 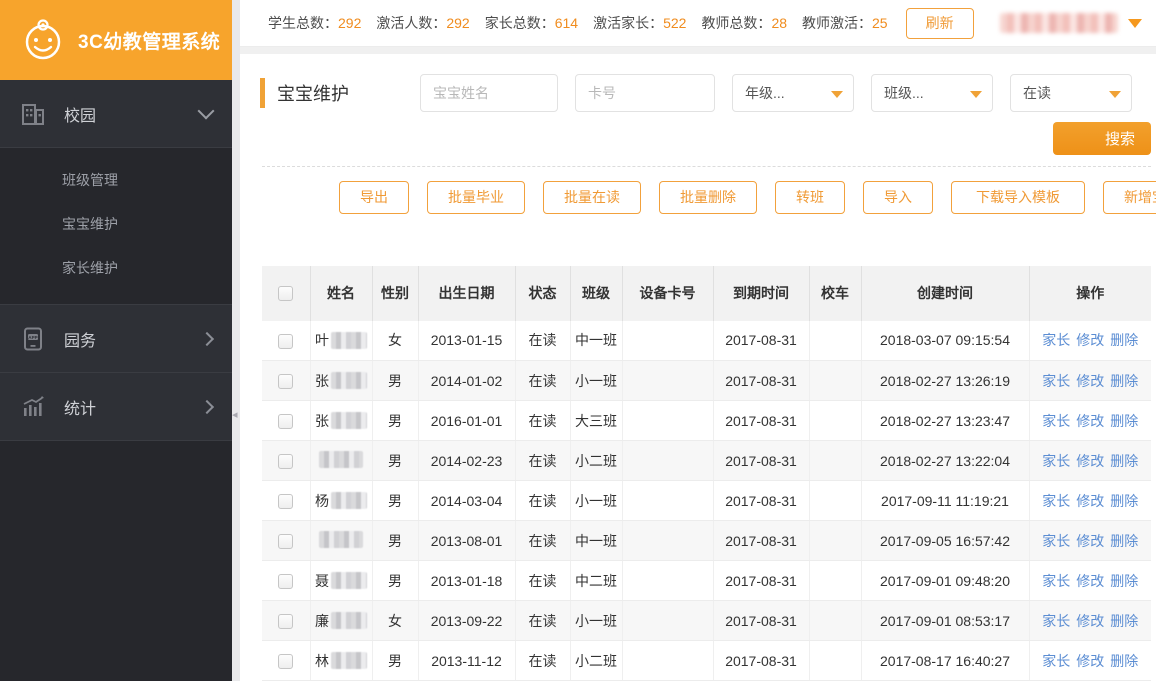 What do you see at coordinates (80, 341) in the screenshot?
I see `sidebar-item-label: 园务` at bounding box center [80, 341].